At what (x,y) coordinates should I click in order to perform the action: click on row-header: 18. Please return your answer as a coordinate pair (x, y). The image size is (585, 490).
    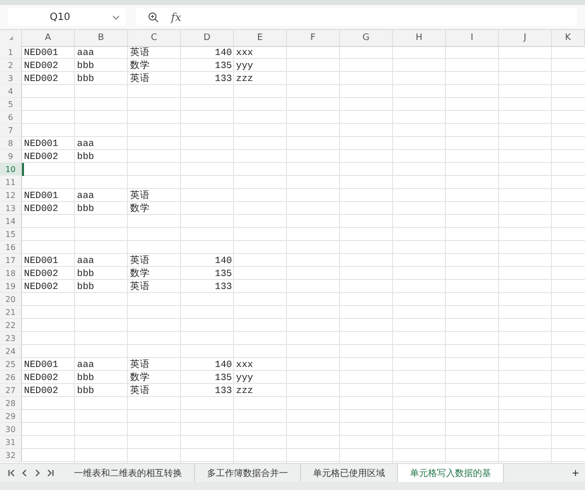
    Looking at the image, I should click on (11, 273).